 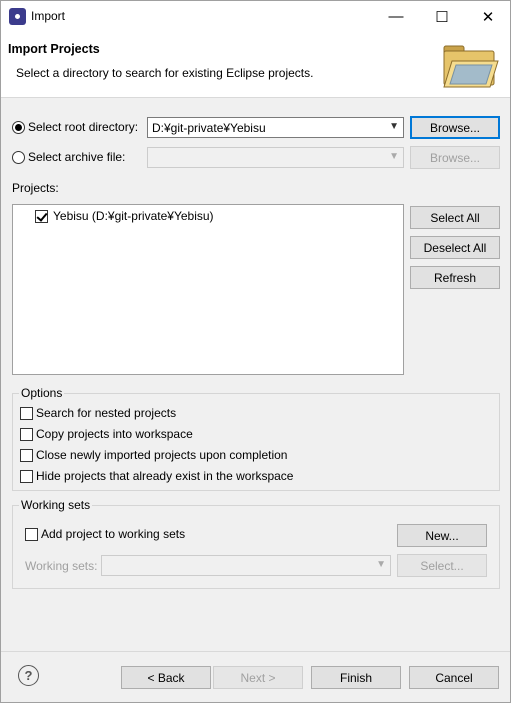 What do you see at coordinates (133, 216) in the screenshot?
I see `list-item: Yebisu (D:¥git-private¥Yebisu)` at bounding box center [133, 216].